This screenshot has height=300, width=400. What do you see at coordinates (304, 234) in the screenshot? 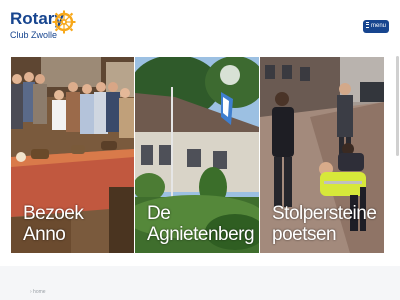
I see `caption-line-2: poetsen` at bounding box center [304, 234].